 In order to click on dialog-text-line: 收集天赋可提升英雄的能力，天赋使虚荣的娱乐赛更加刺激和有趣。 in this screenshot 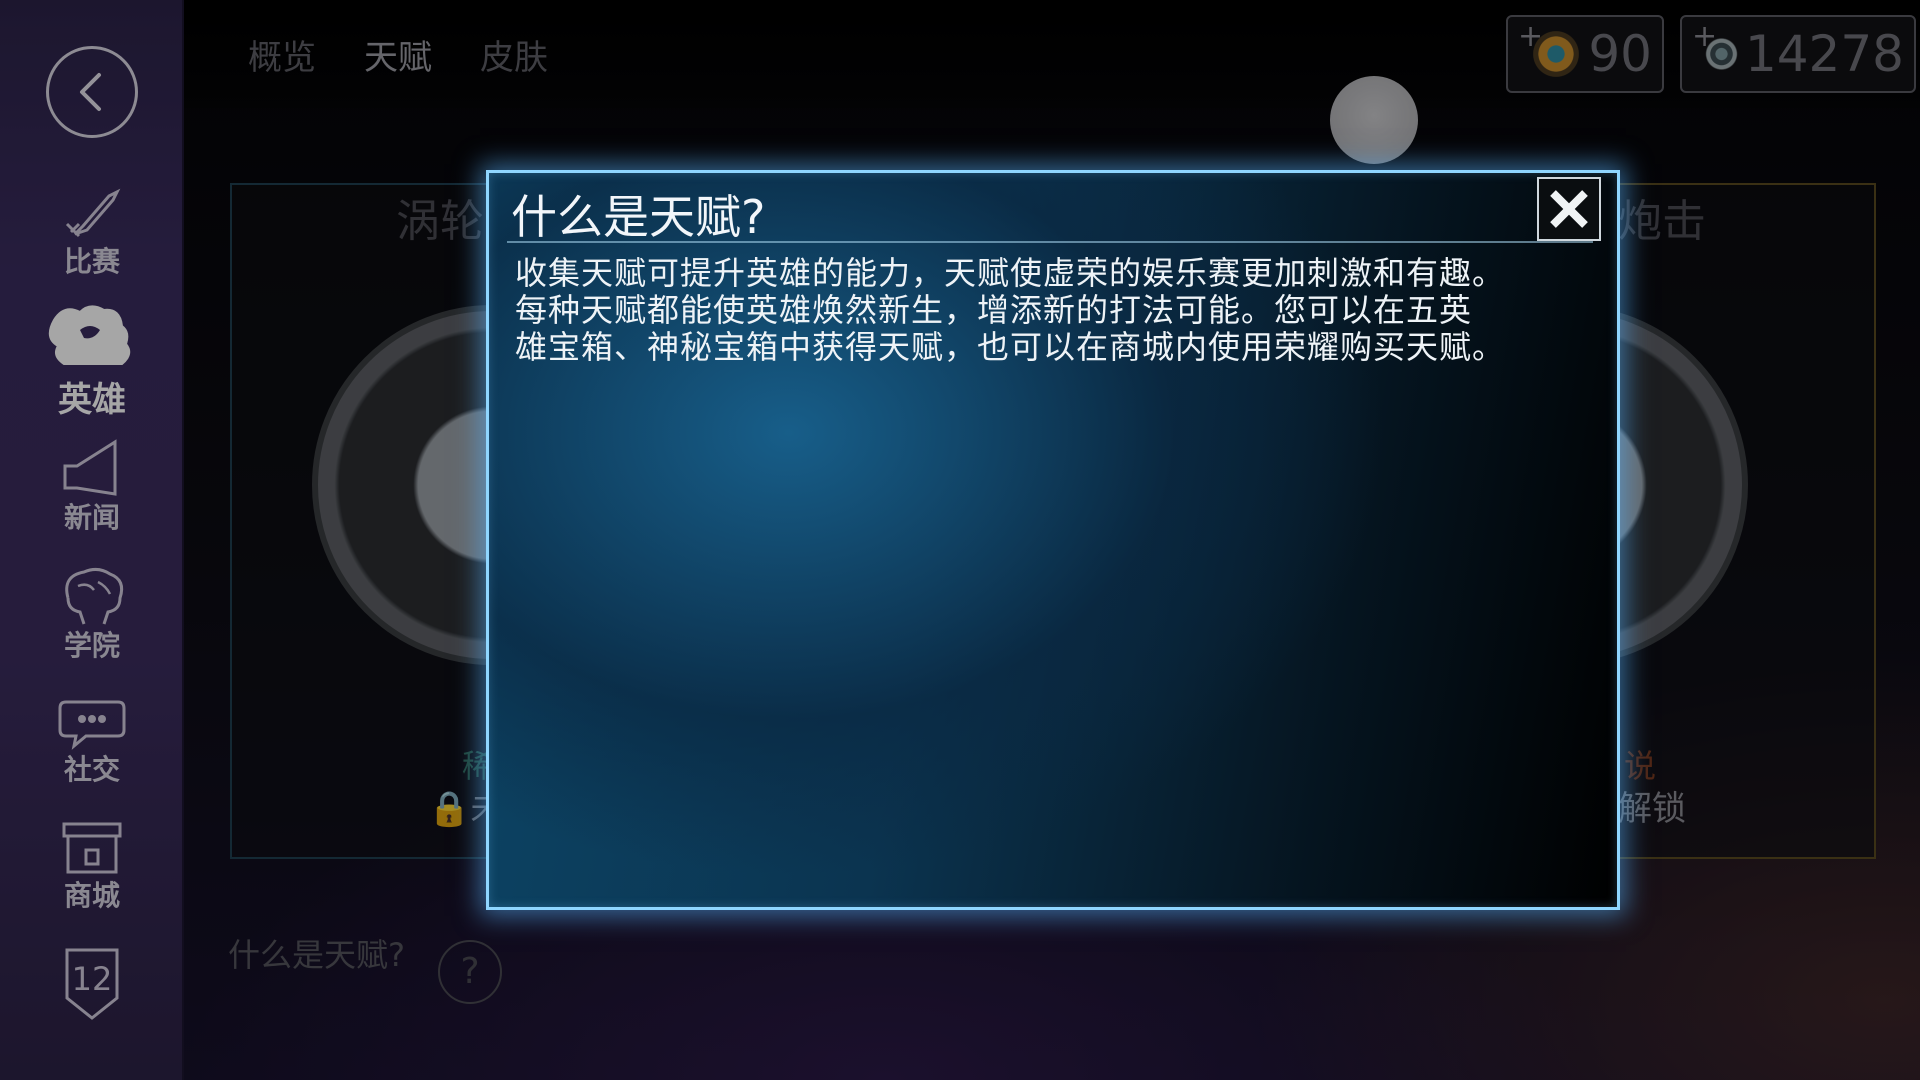, I will do `click(1010, 273)`.